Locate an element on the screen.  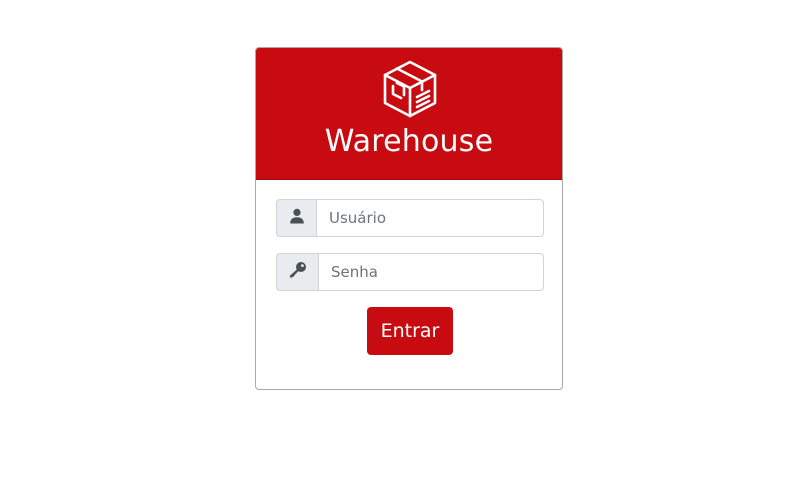
username-group is located at coordinates (410, 218).